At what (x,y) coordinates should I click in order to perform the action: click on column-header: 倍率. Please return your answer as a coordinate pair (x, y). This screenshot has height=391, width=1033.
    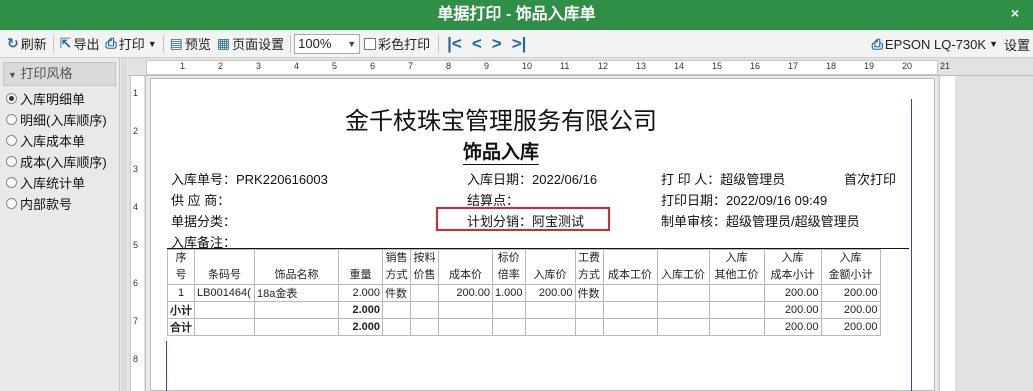
    Looking at the image, I should click on (509, 276).